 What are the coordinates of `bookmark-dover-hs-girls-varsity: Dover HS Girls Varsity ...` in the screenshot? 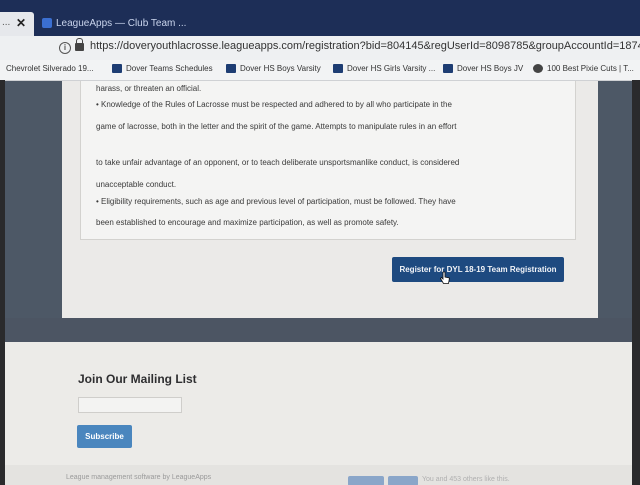 It's located at (384, 68).